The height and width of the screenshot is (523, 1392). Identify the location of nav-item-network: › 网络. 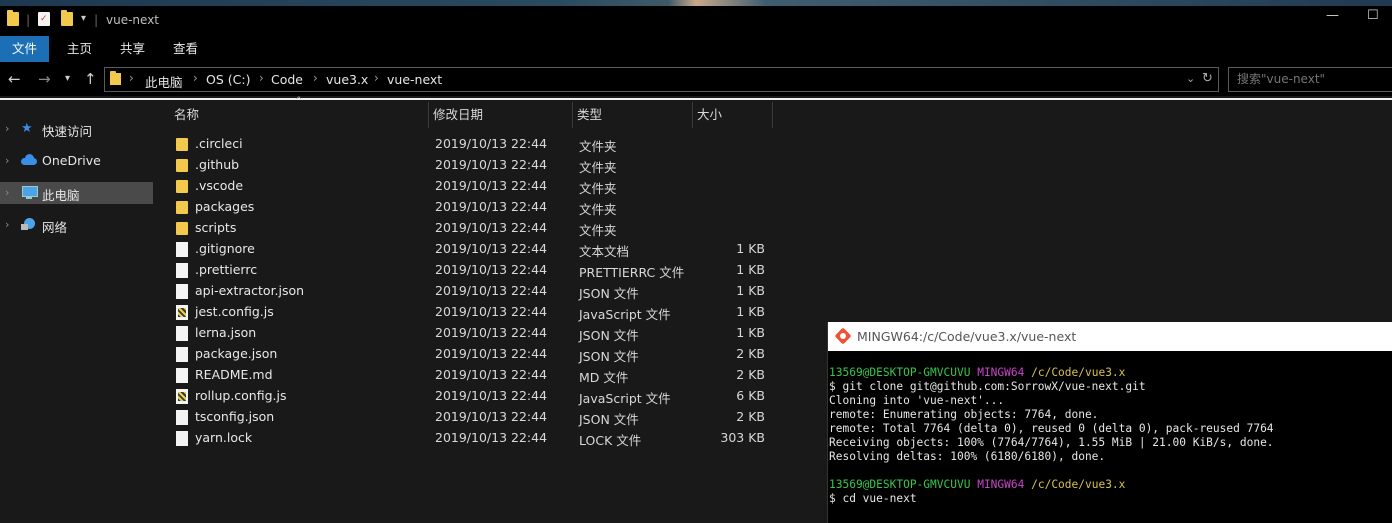
(76, 225).